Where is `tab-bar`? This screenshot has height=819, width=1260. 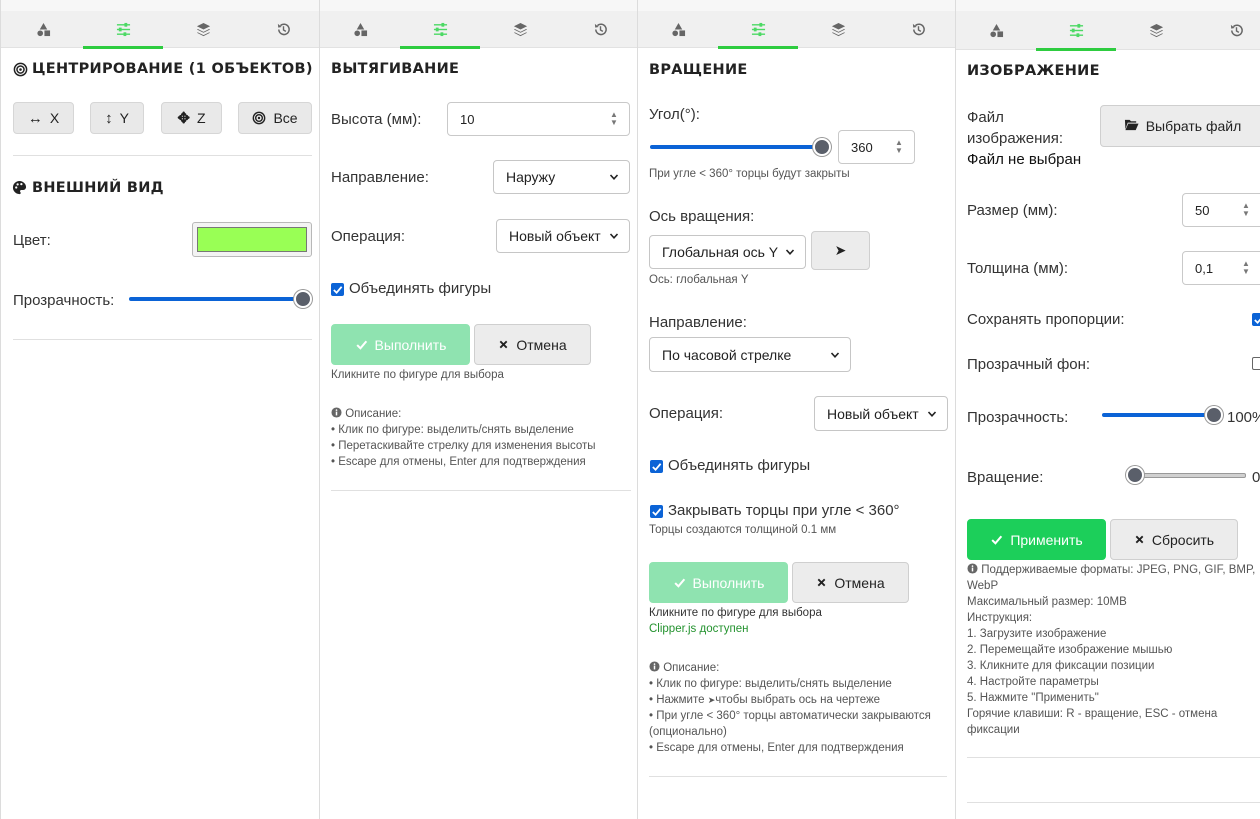 tab-bar is located at coordinates (478, 24).